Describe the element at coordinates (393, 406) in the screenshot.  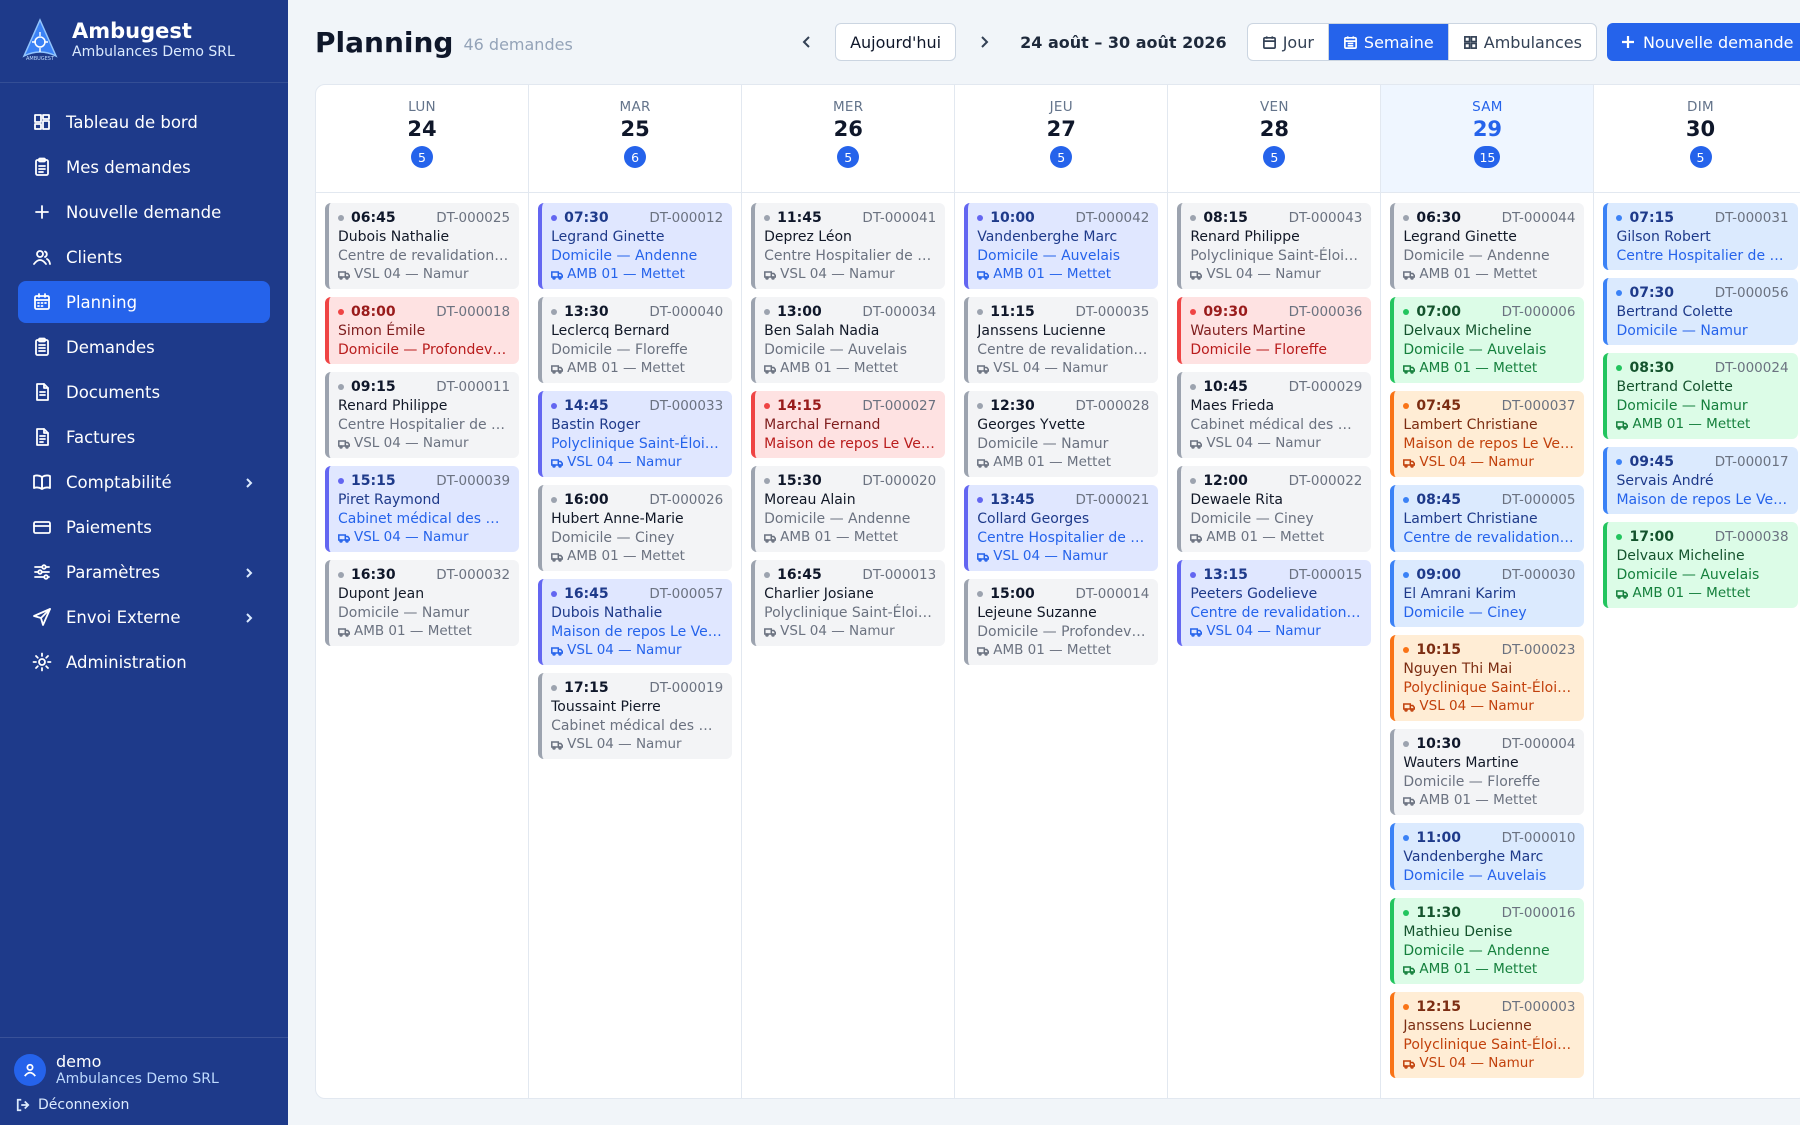
I see `patient-name: Renard Philippe` at that location.